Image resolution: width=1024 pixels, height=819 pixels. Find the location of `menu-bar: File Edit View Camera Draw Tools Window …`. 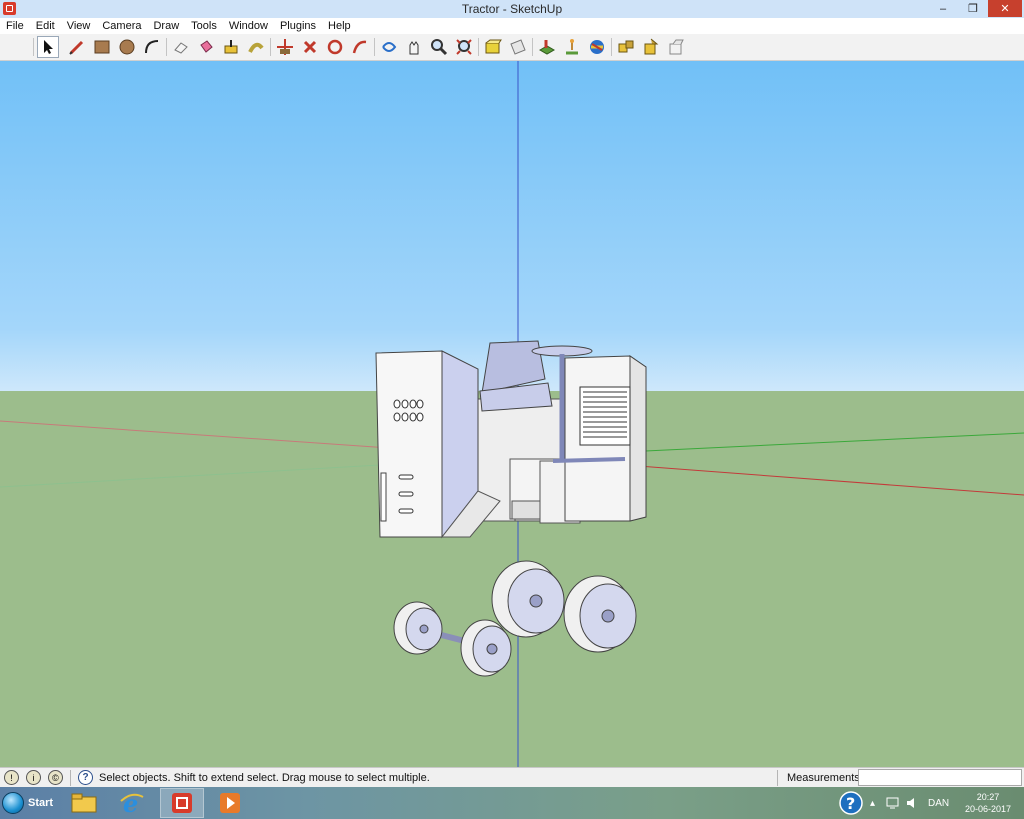

menu-bar: File Edit View Camera Draw Tools Window … is located at coordinates (512, 26).